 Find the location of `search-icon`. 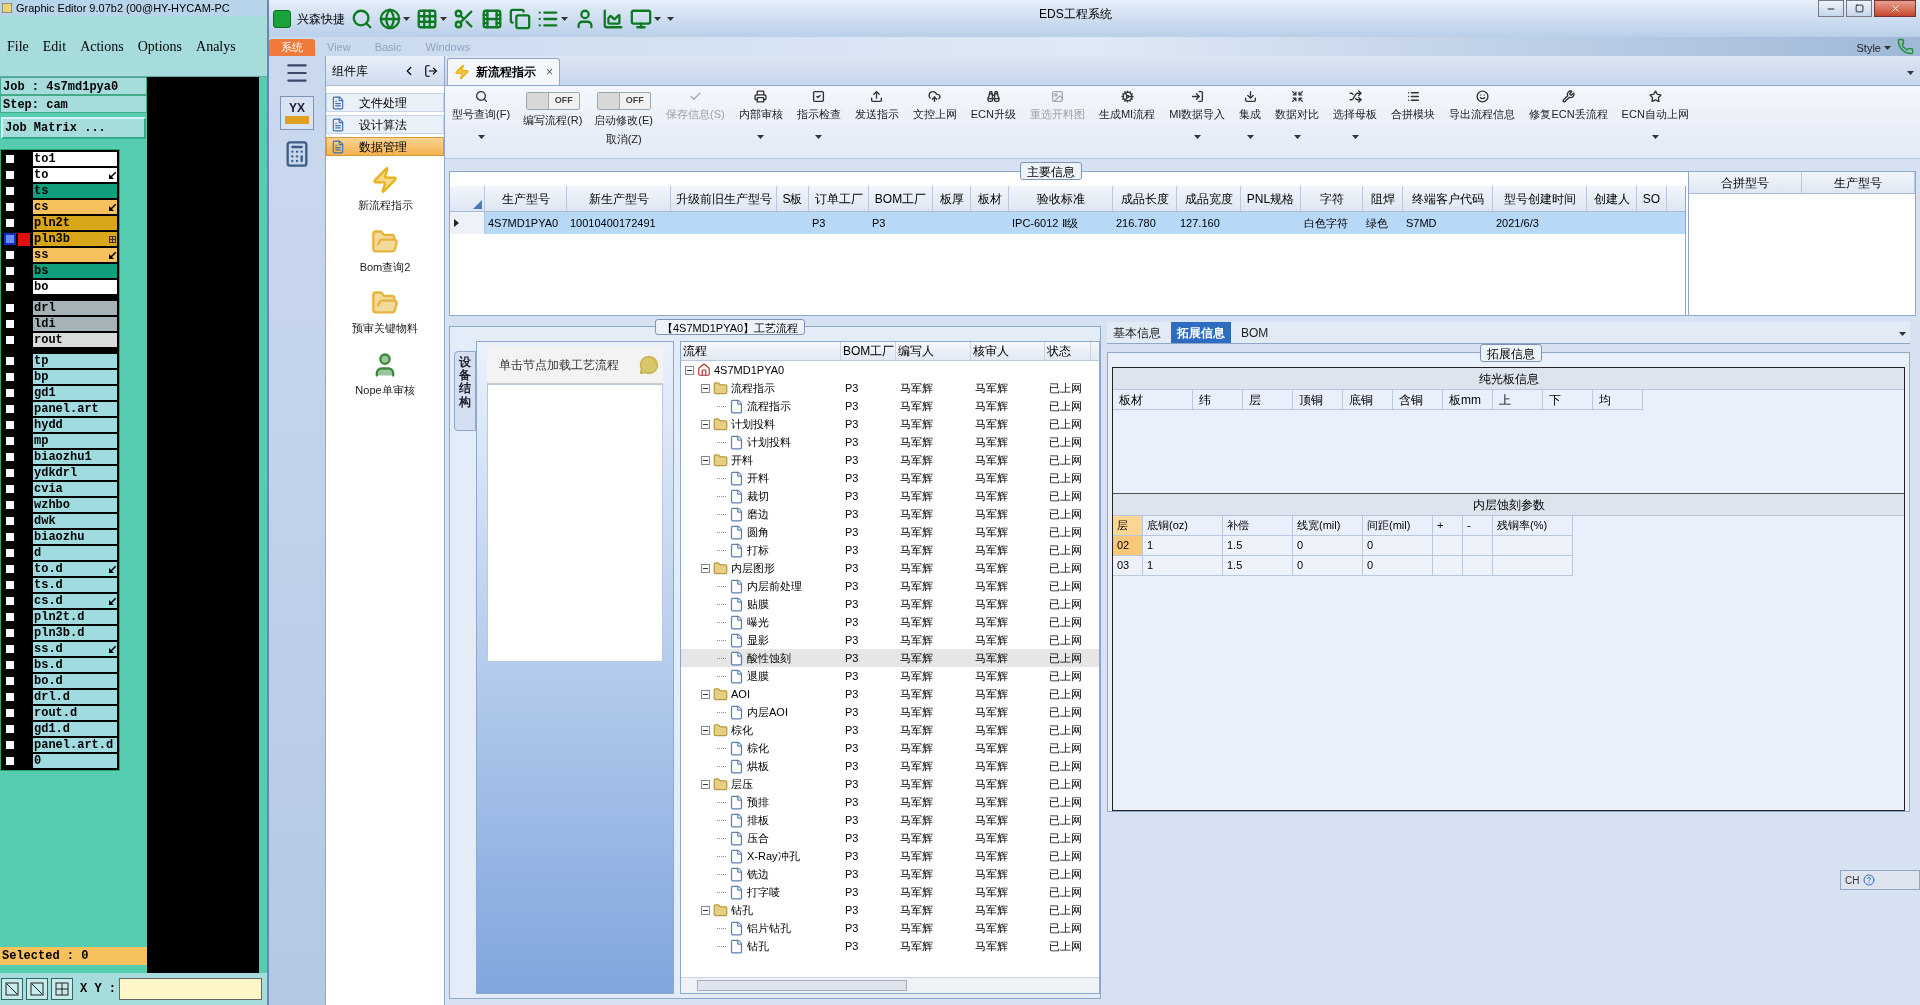

search-icon is located at coordinates (362, 18).